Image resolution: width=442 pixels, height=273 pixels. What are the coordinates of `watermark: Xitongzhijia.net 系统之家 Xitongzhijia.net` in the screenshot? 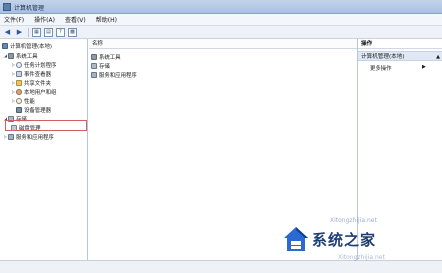 It's located at (362, 244).